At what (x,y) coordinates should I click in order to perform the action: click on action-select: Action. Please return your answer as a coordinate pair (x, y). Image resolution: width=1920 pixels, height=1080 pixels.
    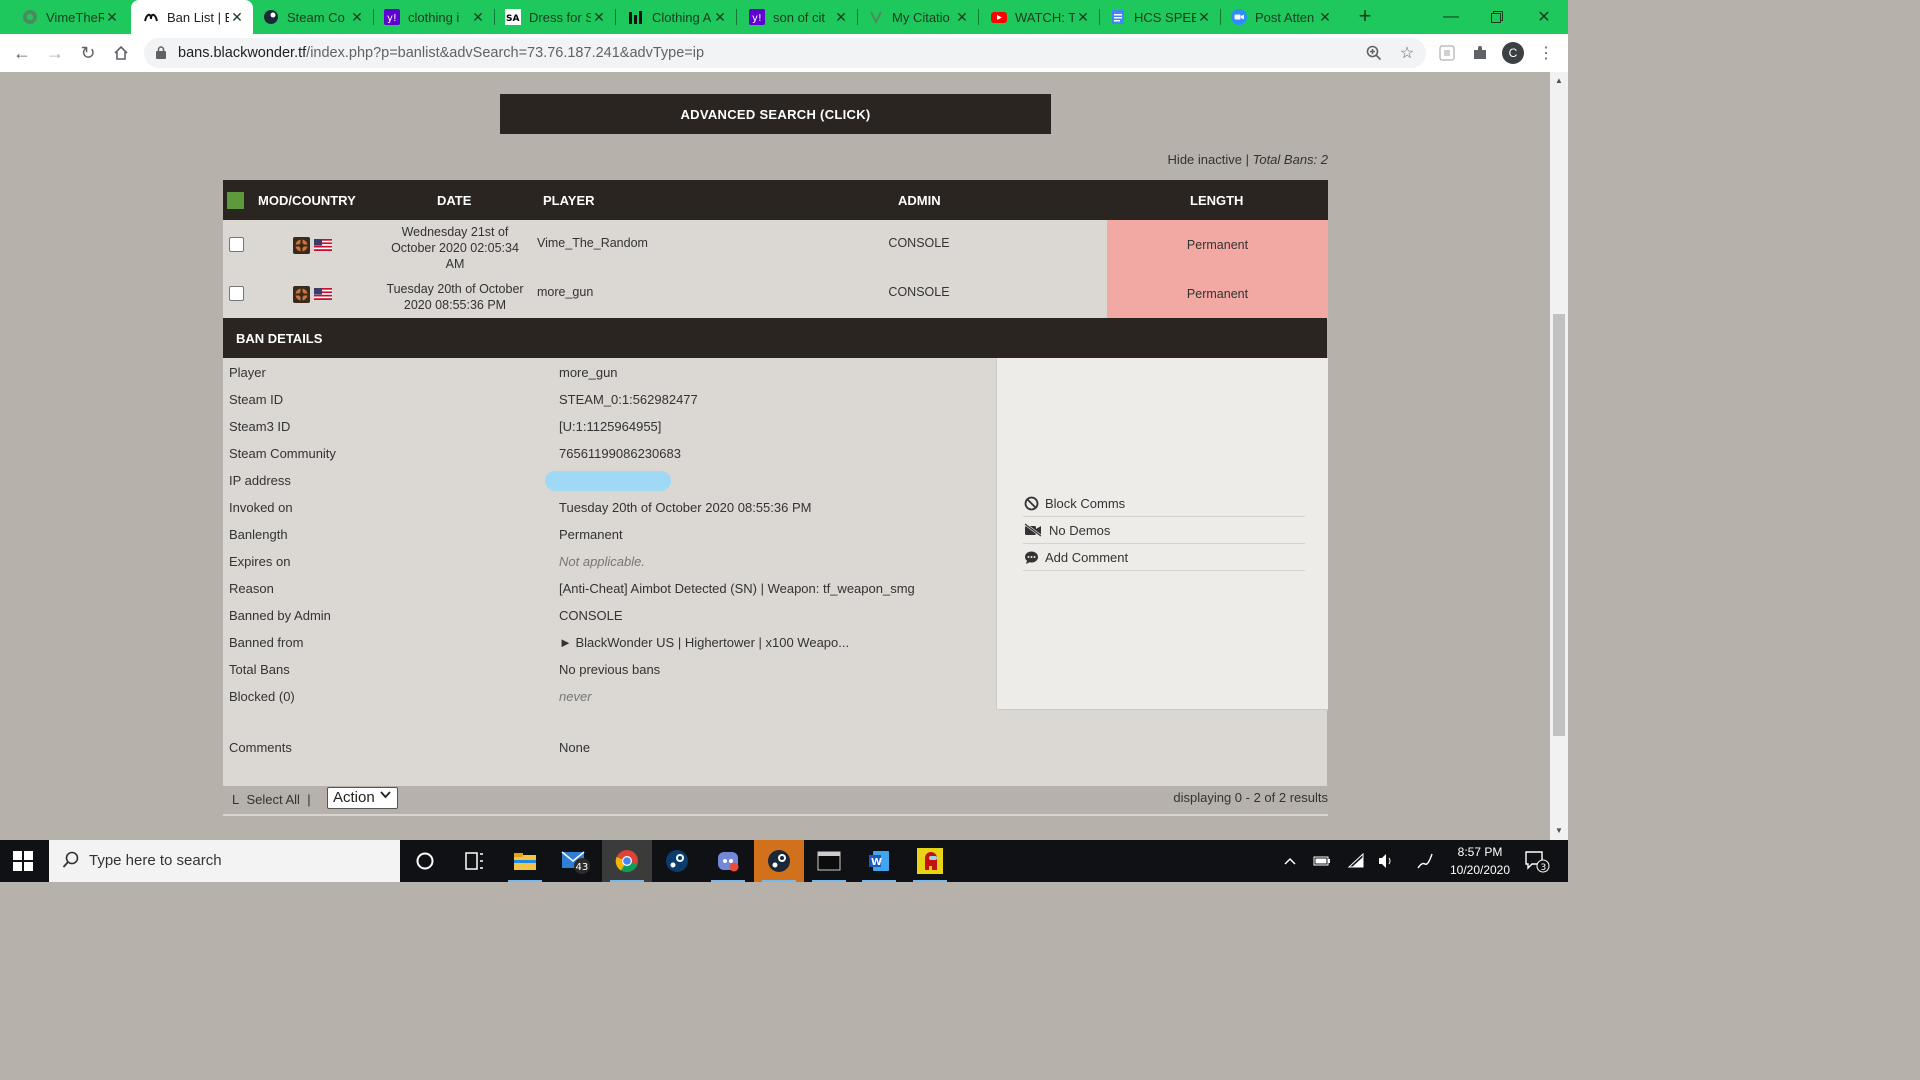
    Looking at the image, I should click on (362, 798).